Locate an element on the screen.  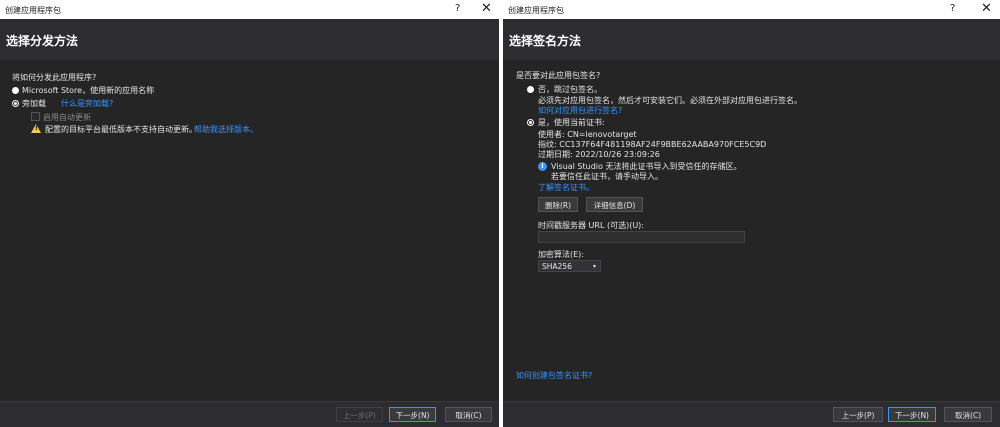
left-footer: 上一步(P) 下一步(N) 取消(C) is located at coordinates (249, 414).